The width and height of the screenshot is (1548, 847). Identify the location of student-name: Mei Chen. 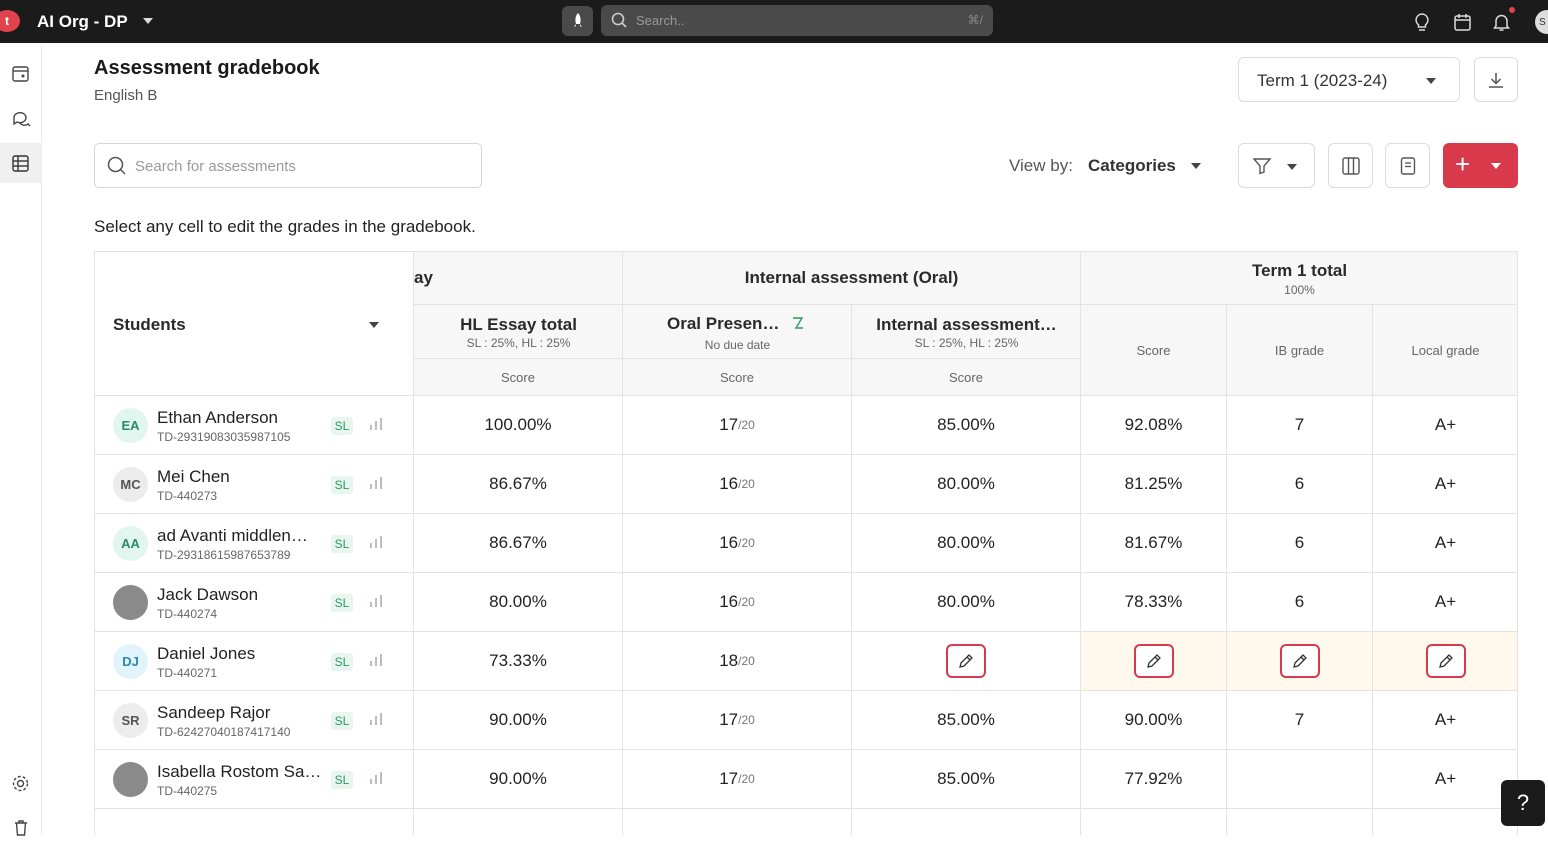
(193, 477).